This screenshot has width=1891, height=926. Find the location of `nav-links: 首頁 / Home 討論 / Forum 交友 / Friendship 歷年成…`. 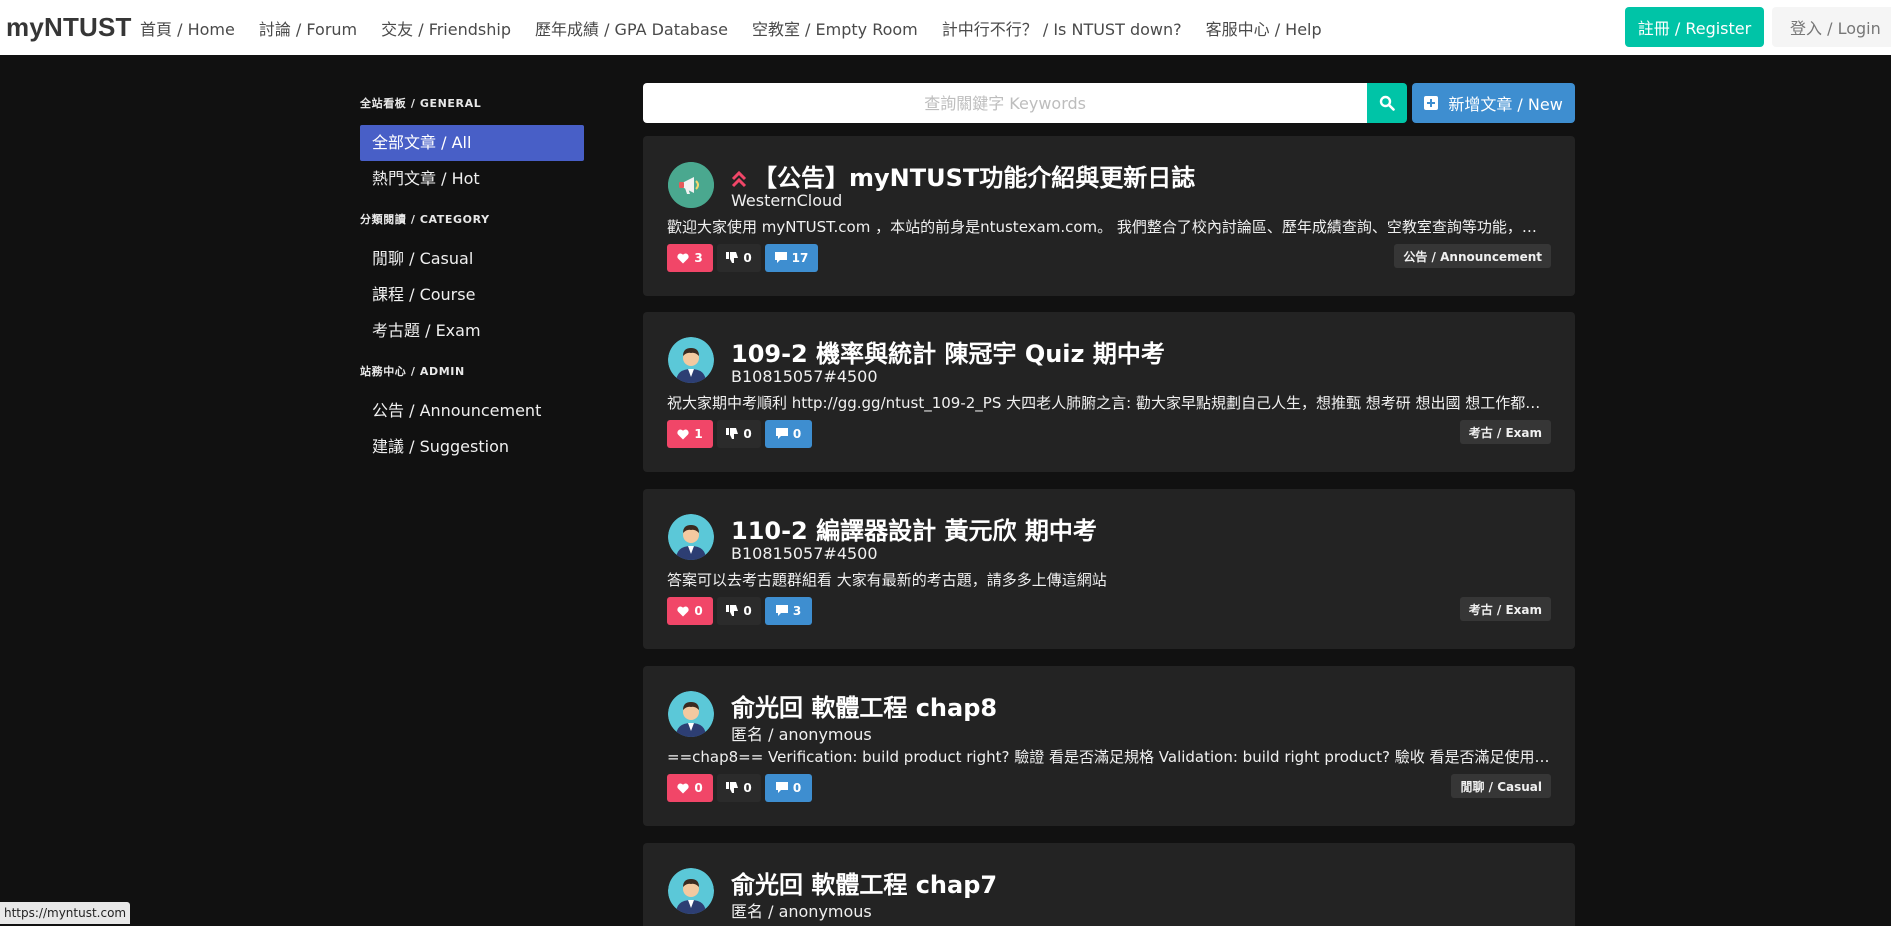

nav-links: 首頁 / Home 討論 / Forum 交友 / Friendship 歷年成… is located at coordinates (743, 28).